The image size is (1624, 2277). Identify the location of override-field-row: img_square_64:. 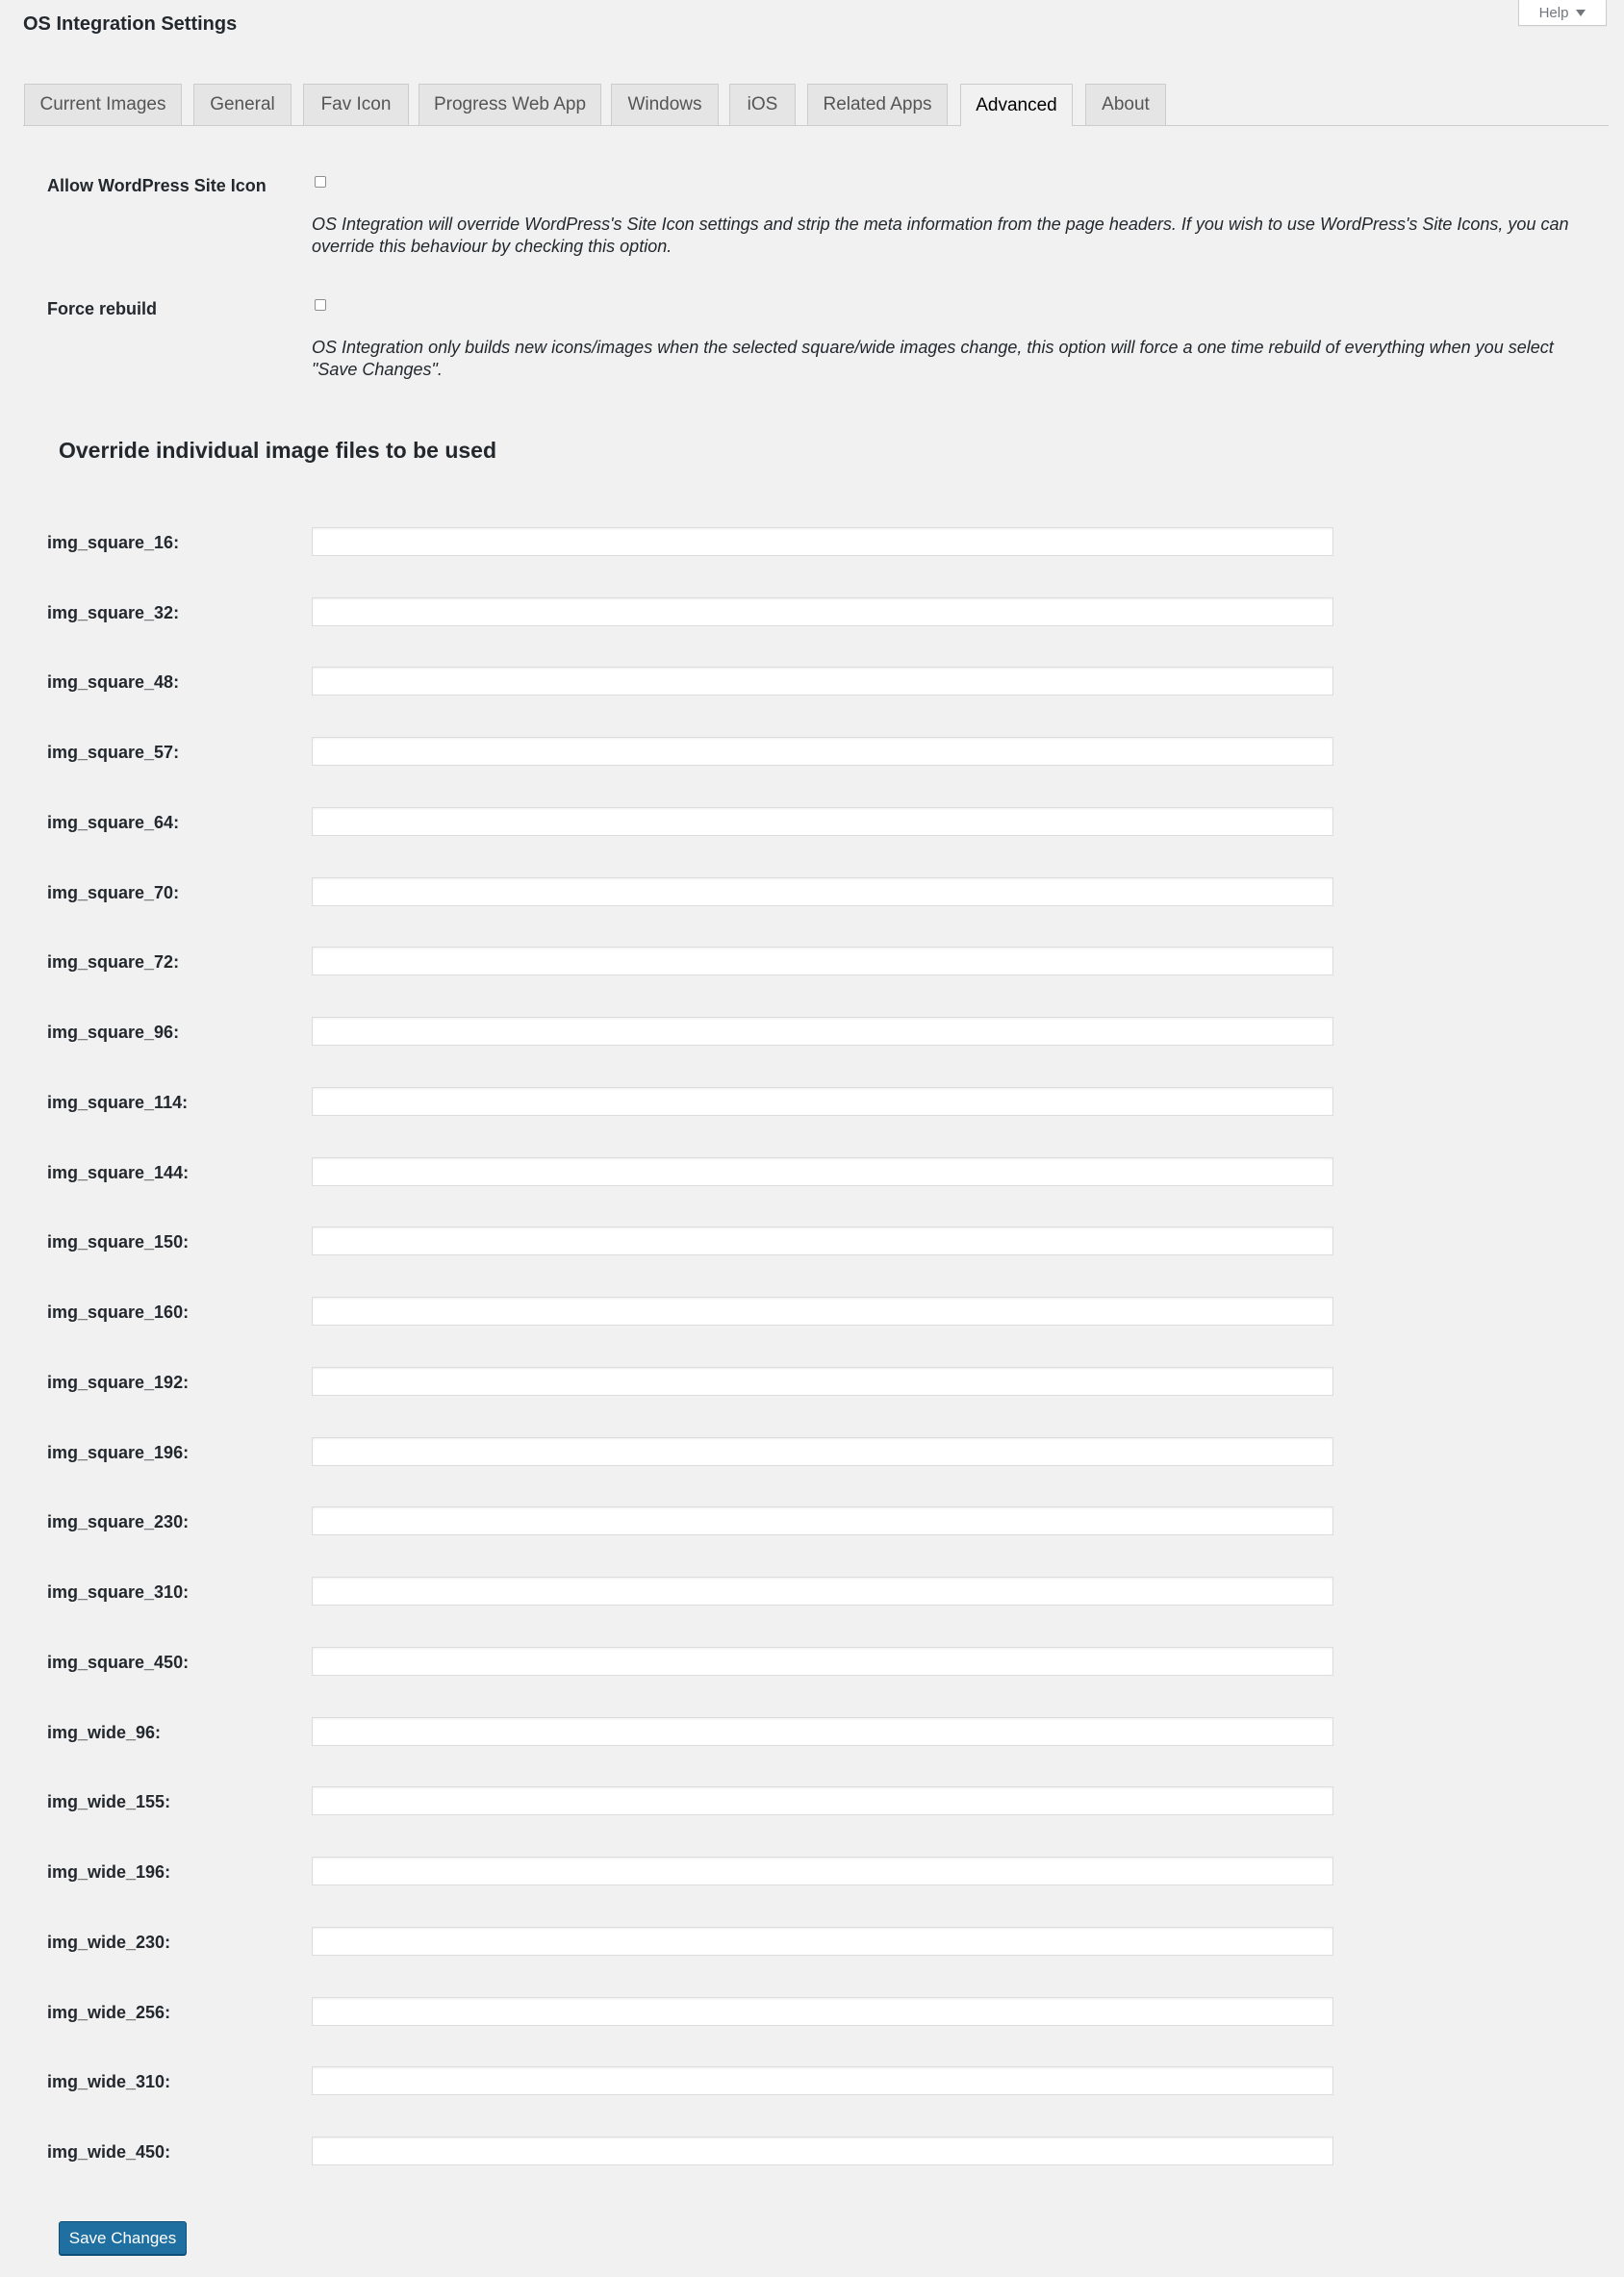
(812, 822).